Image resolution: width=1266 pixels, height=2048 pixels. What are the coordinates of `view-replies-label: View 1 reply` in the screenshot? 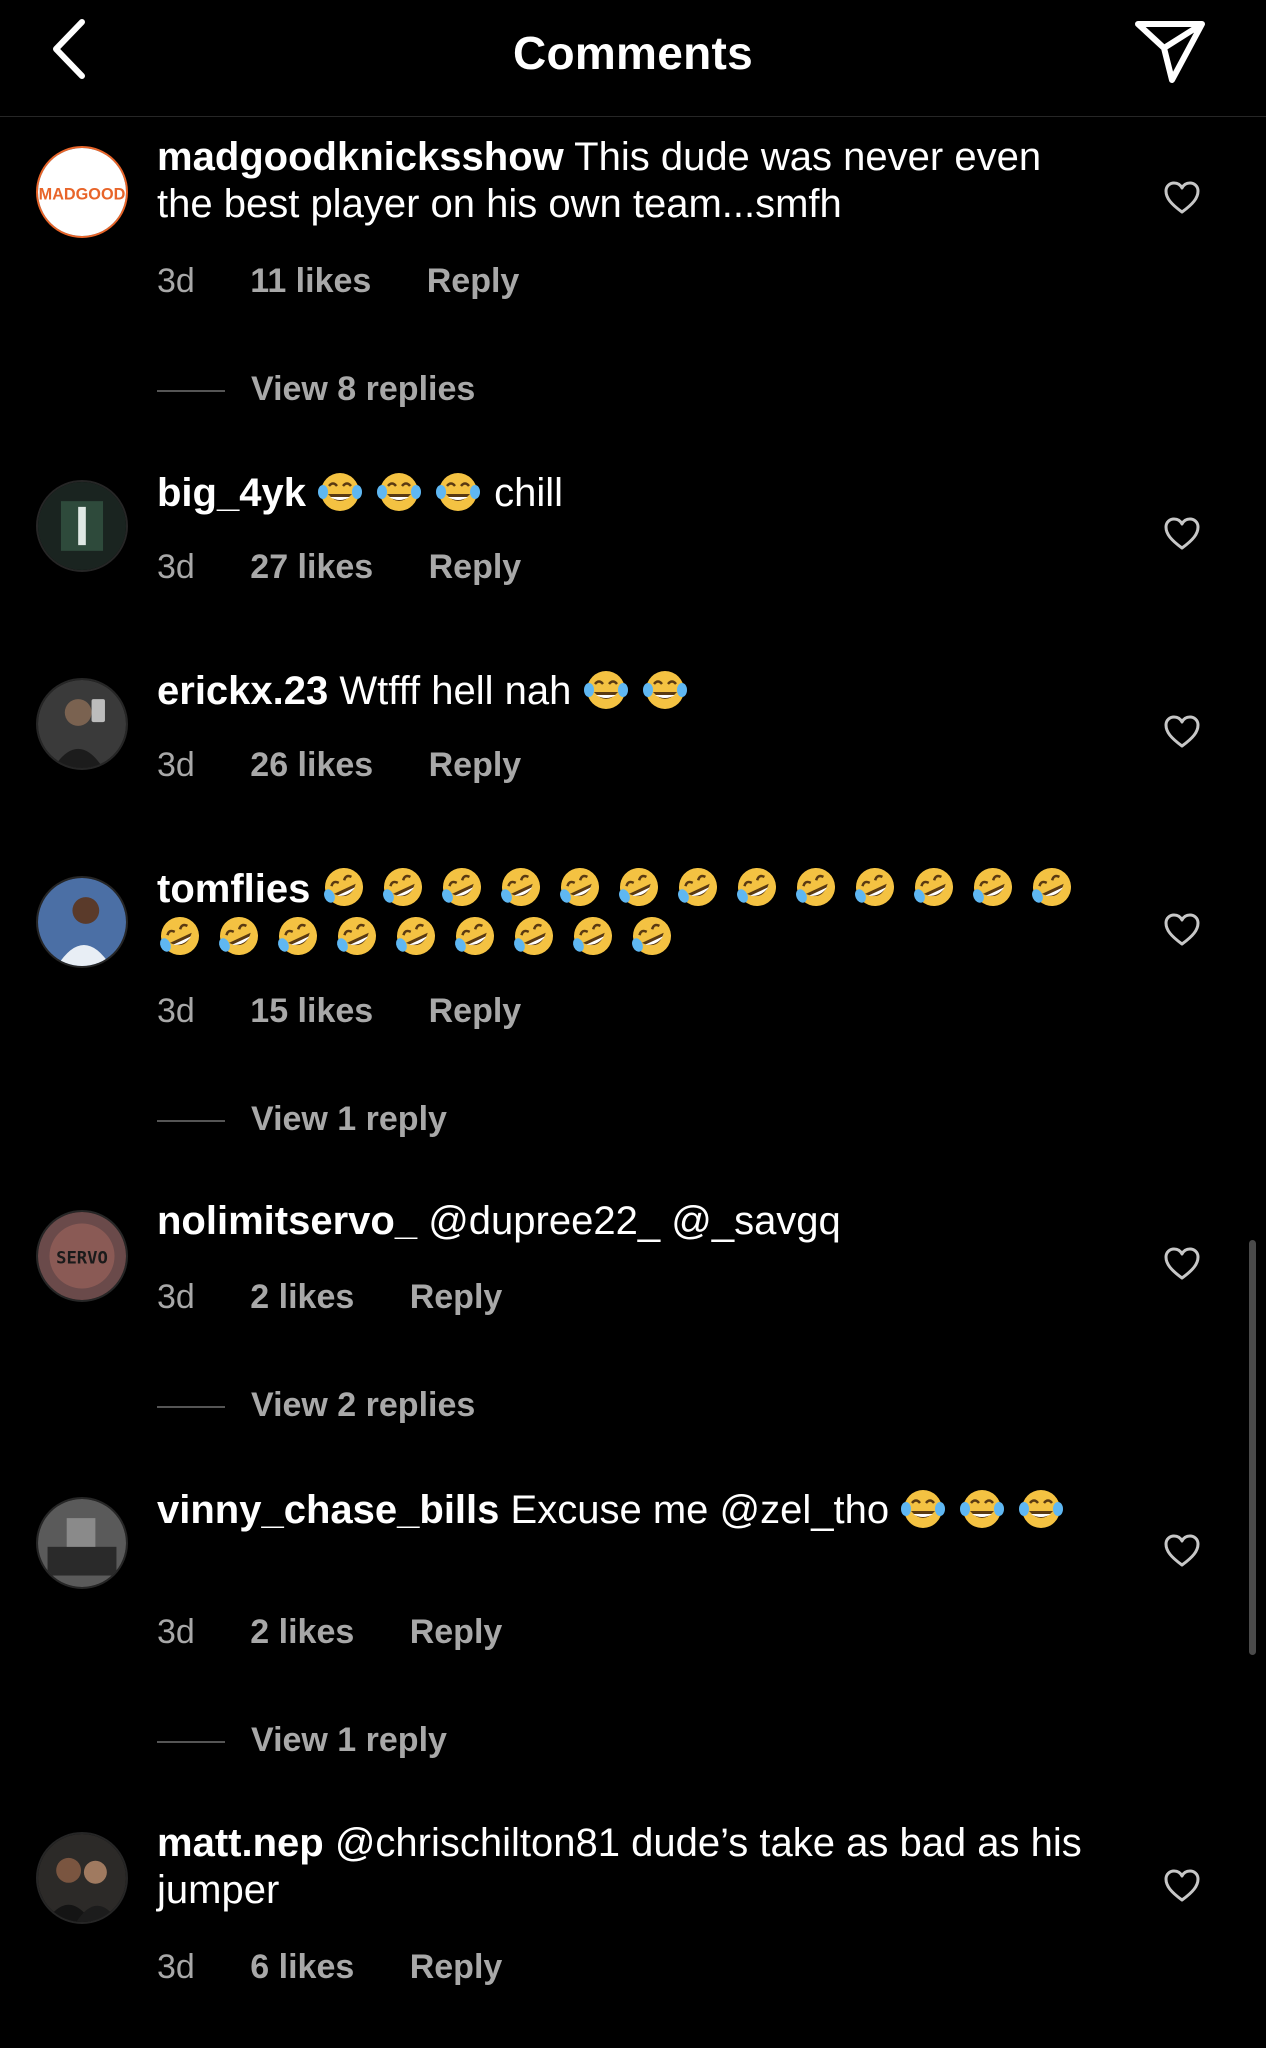 It's located at (349, 1119).